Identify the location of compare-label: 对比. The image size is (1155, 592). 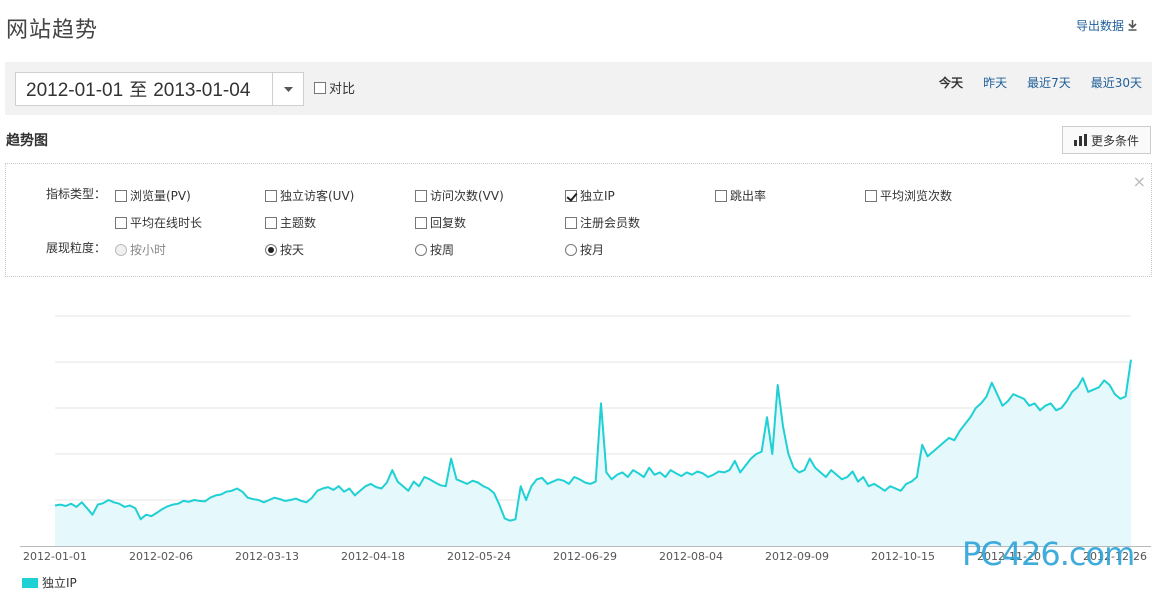
(342, 89).